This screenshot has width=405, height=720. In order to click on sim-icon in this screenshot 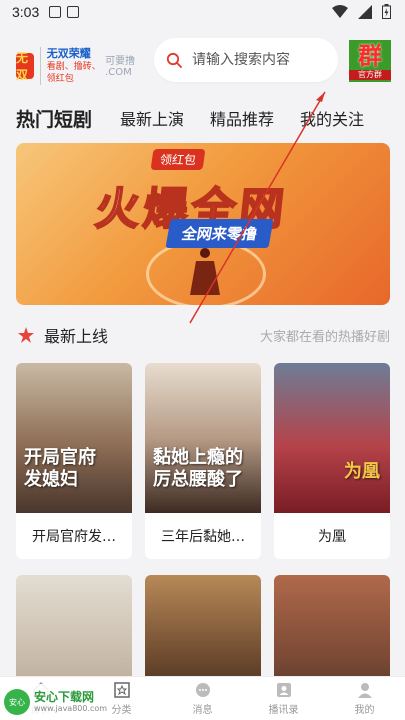, I will do `click(55, 12)`.